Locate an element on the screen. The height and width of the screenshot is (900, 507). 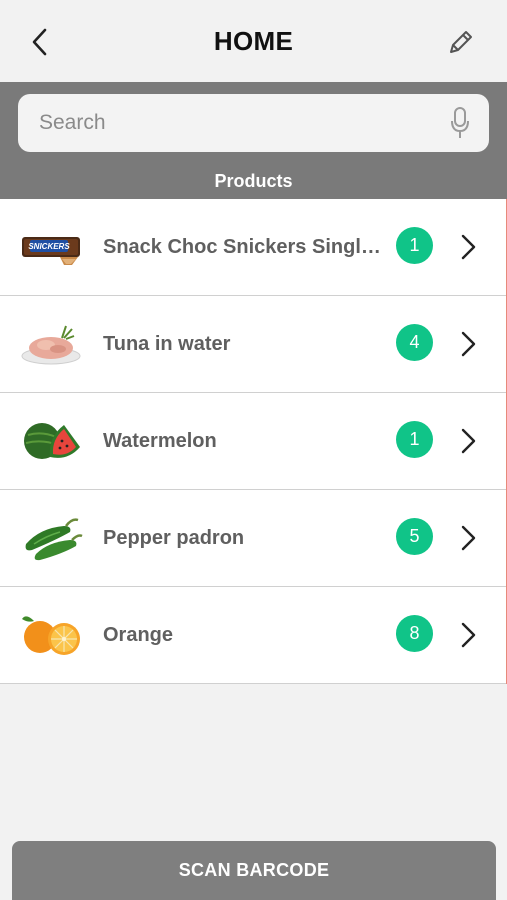
product-row: SNICKERS Snack Choc Snickers Single 5… 1 is located at coordinates (253, 247).